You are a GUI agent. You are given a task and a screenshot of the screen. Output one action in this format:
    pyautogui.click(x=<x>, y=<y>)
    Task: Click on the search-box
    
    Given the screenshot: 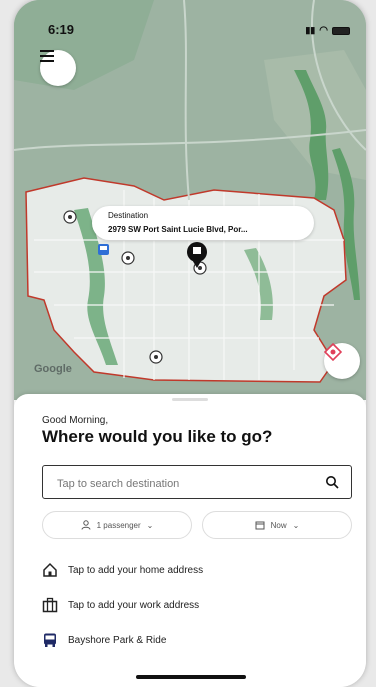 What is the action you would take?
    pyautogui.click(x=197, y=482)
    